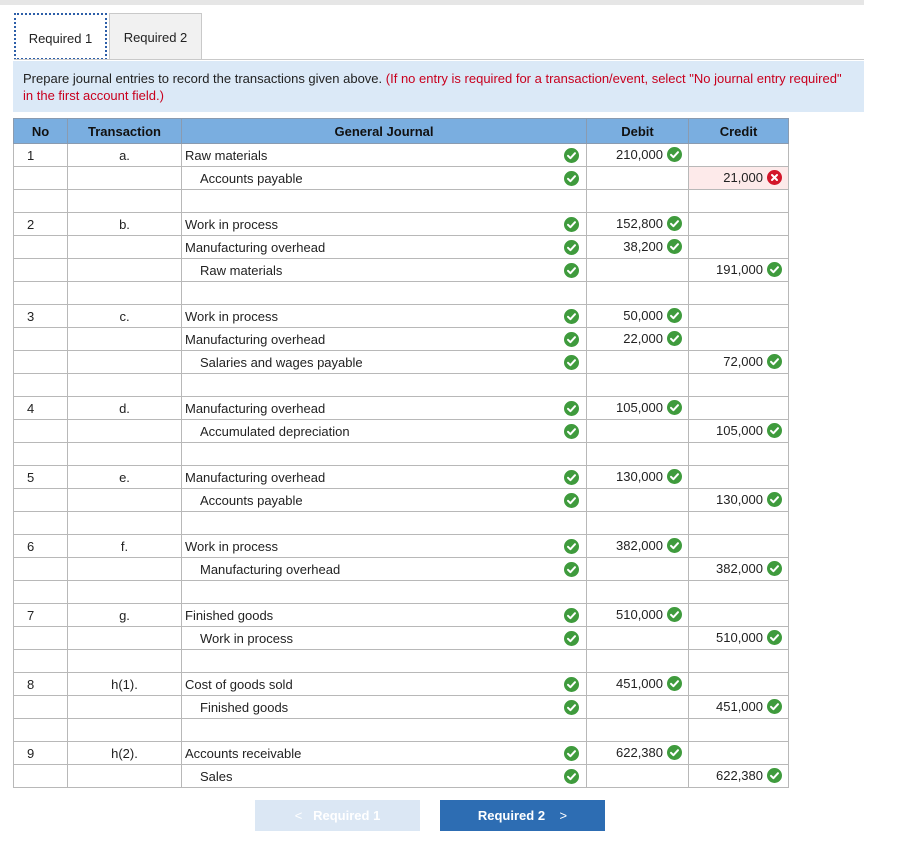 Image resolution: width=898 pixels, height=862 pixels. What do you see at coordinates (124, 707) in the screenshot?
I see `transaction-label` at bounding box center [124, 707].